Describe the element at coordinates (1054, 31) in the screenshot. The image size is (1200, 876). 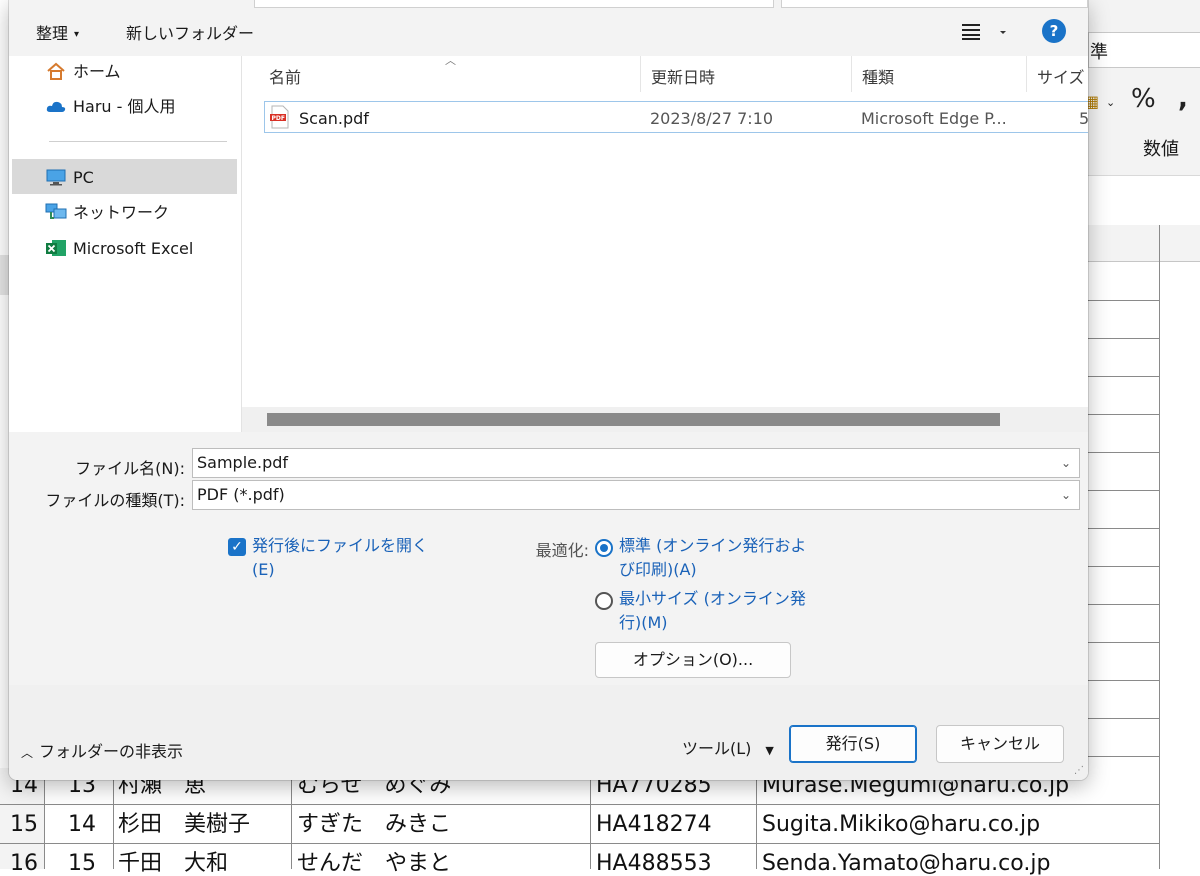
I see `help-button: ?` at that location.